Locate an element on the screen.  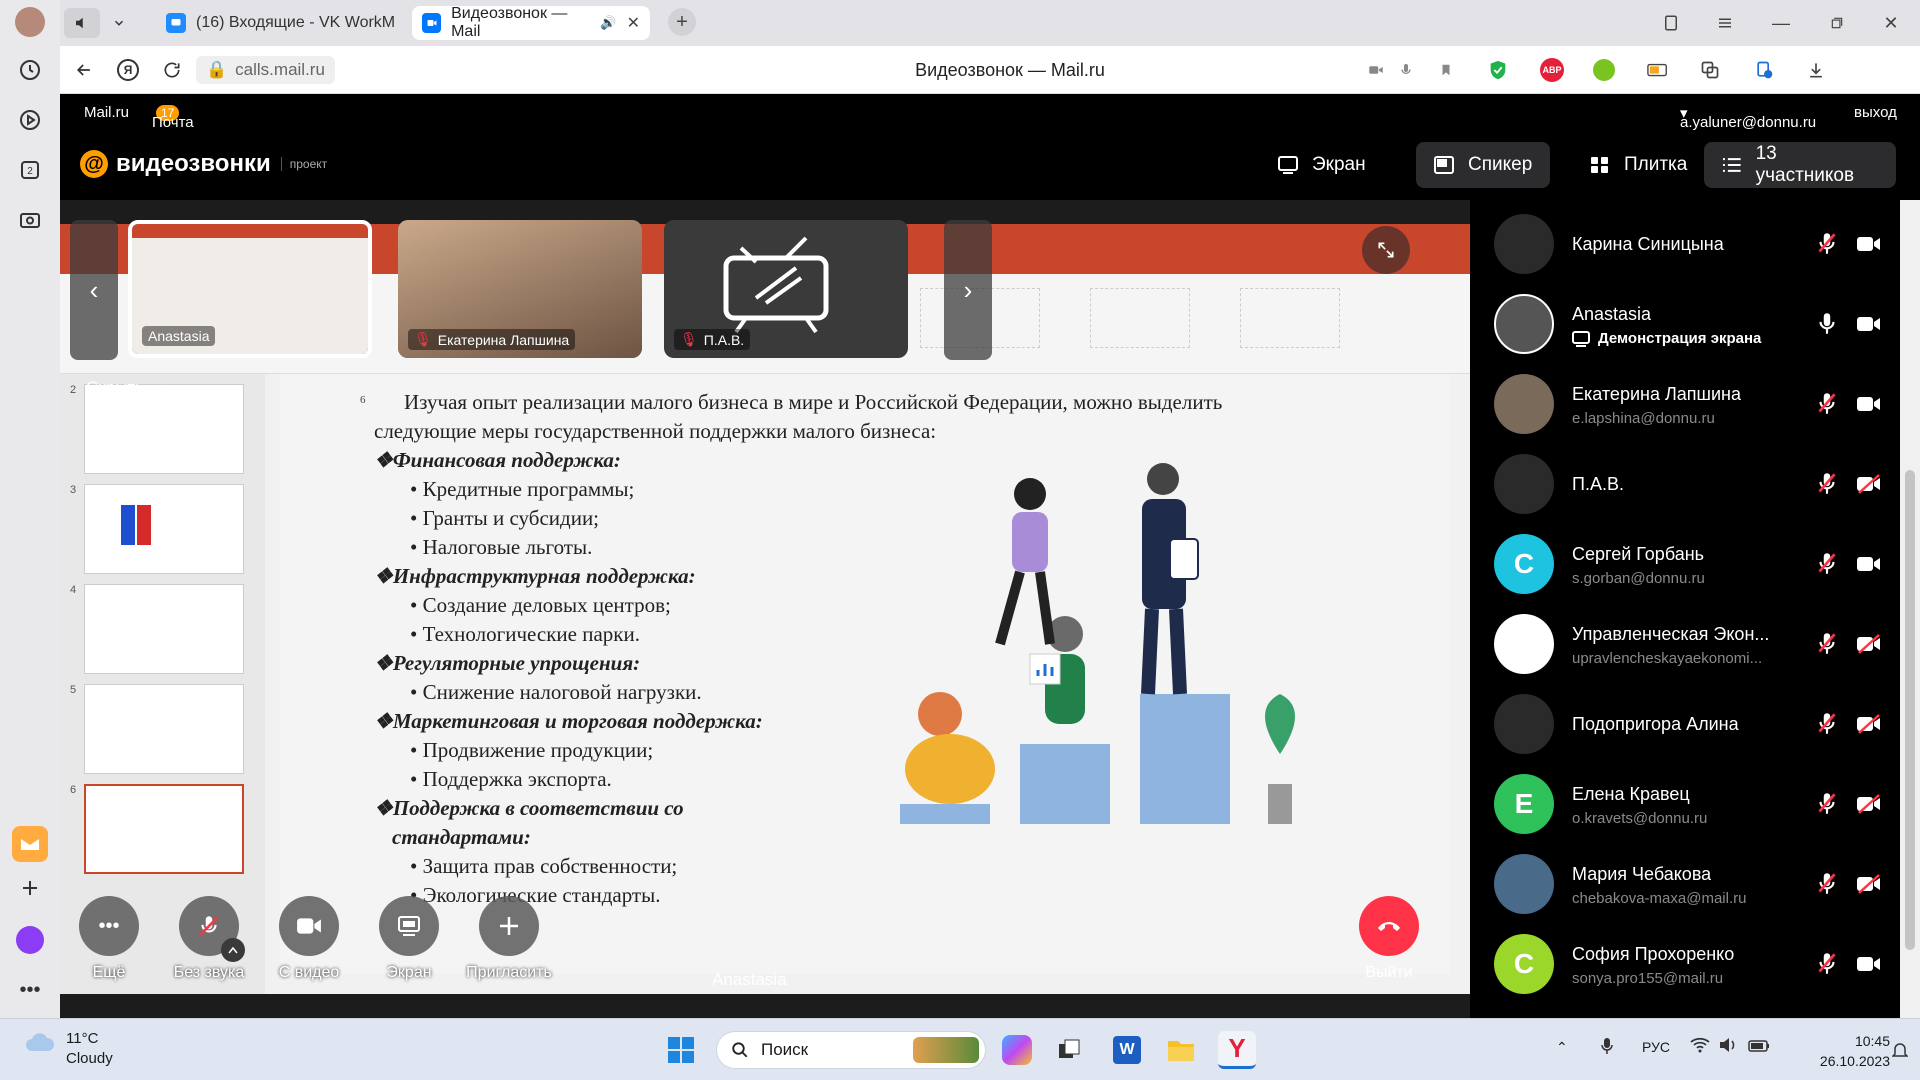
microphone-tray-icon is located at coordinates (1607, 1047).